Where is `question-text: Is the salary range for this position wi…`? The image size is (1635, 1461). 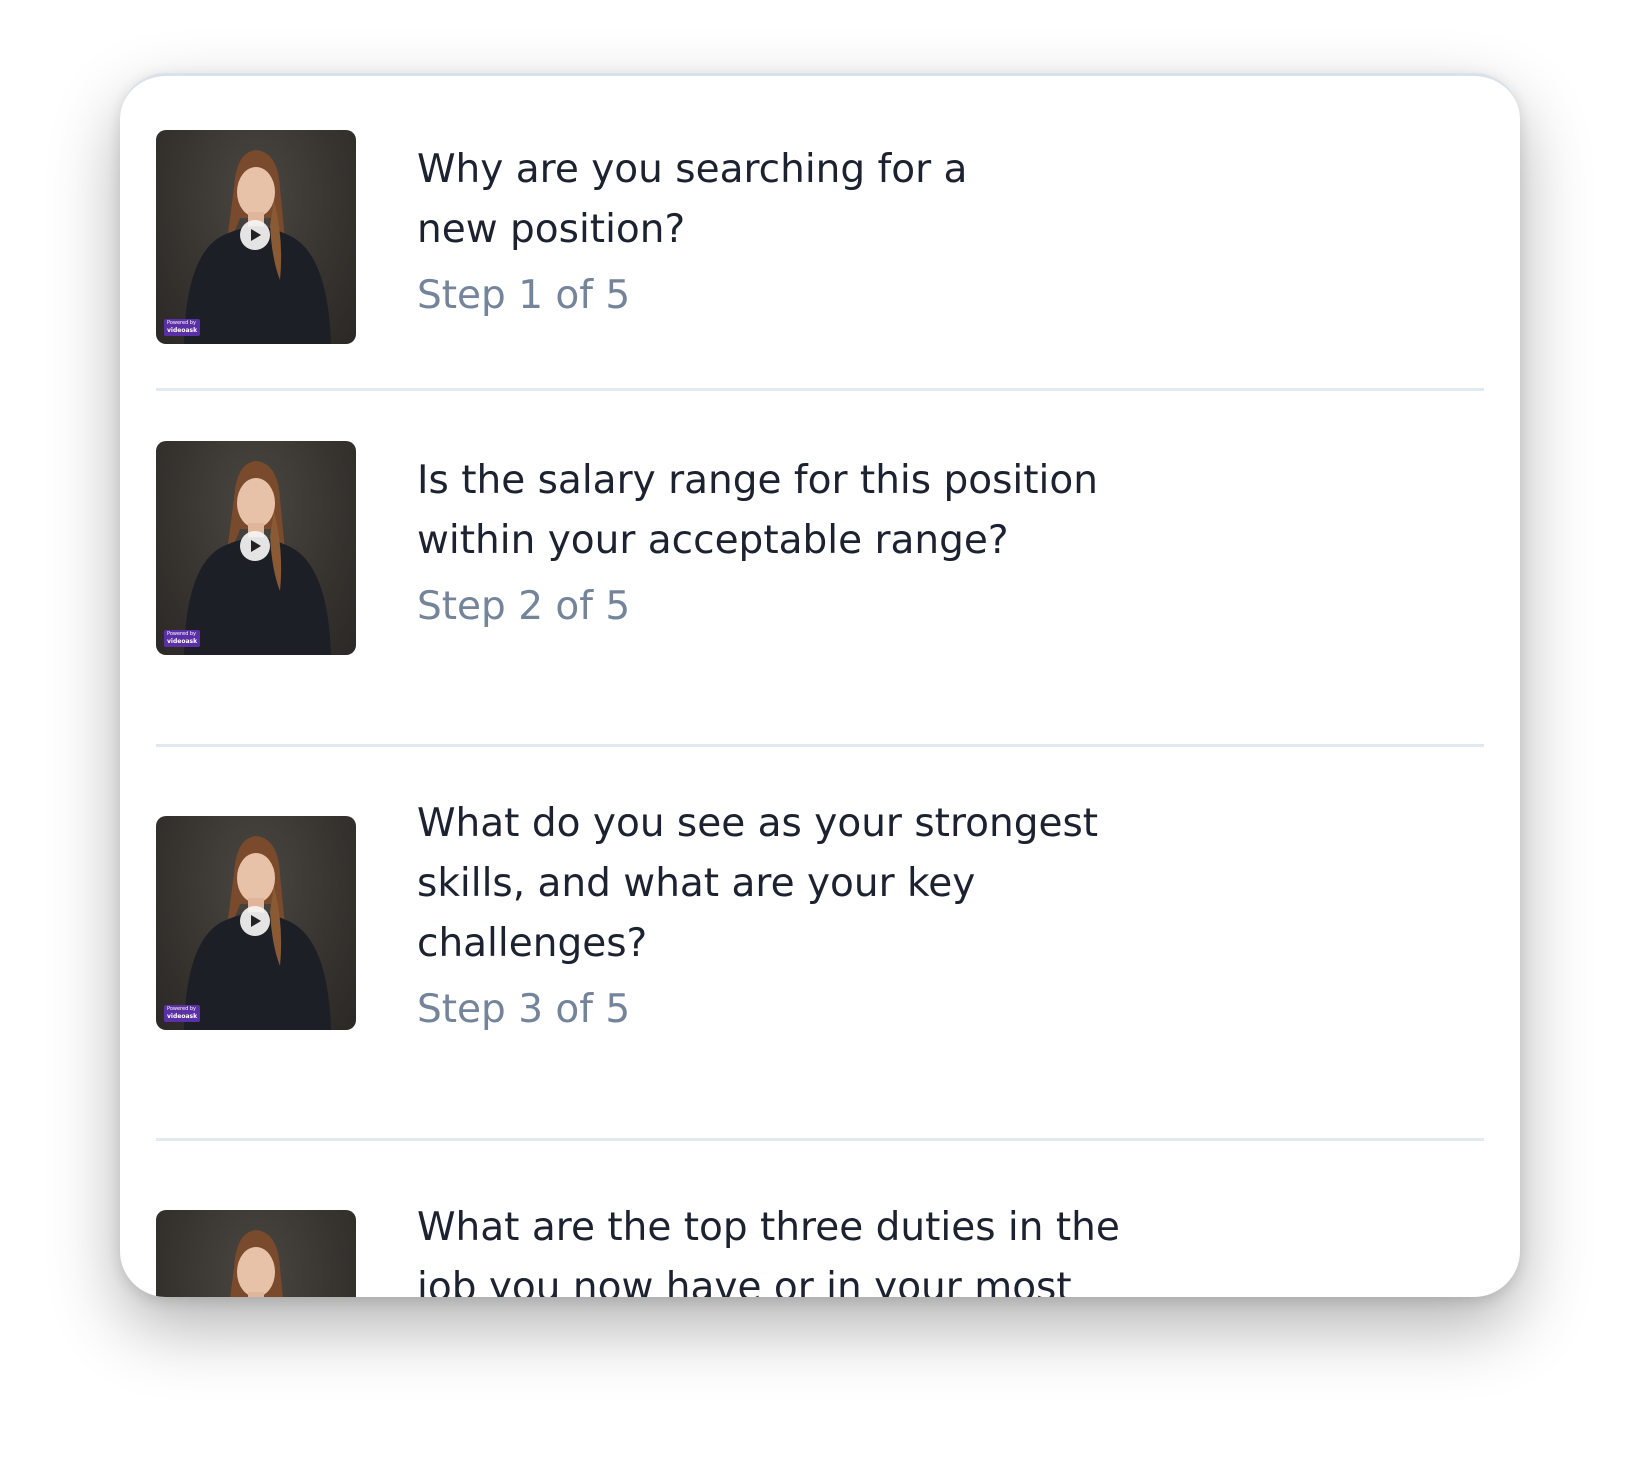 question-text: Is the salary range for this position wi… is located at coordinates (777, 511).